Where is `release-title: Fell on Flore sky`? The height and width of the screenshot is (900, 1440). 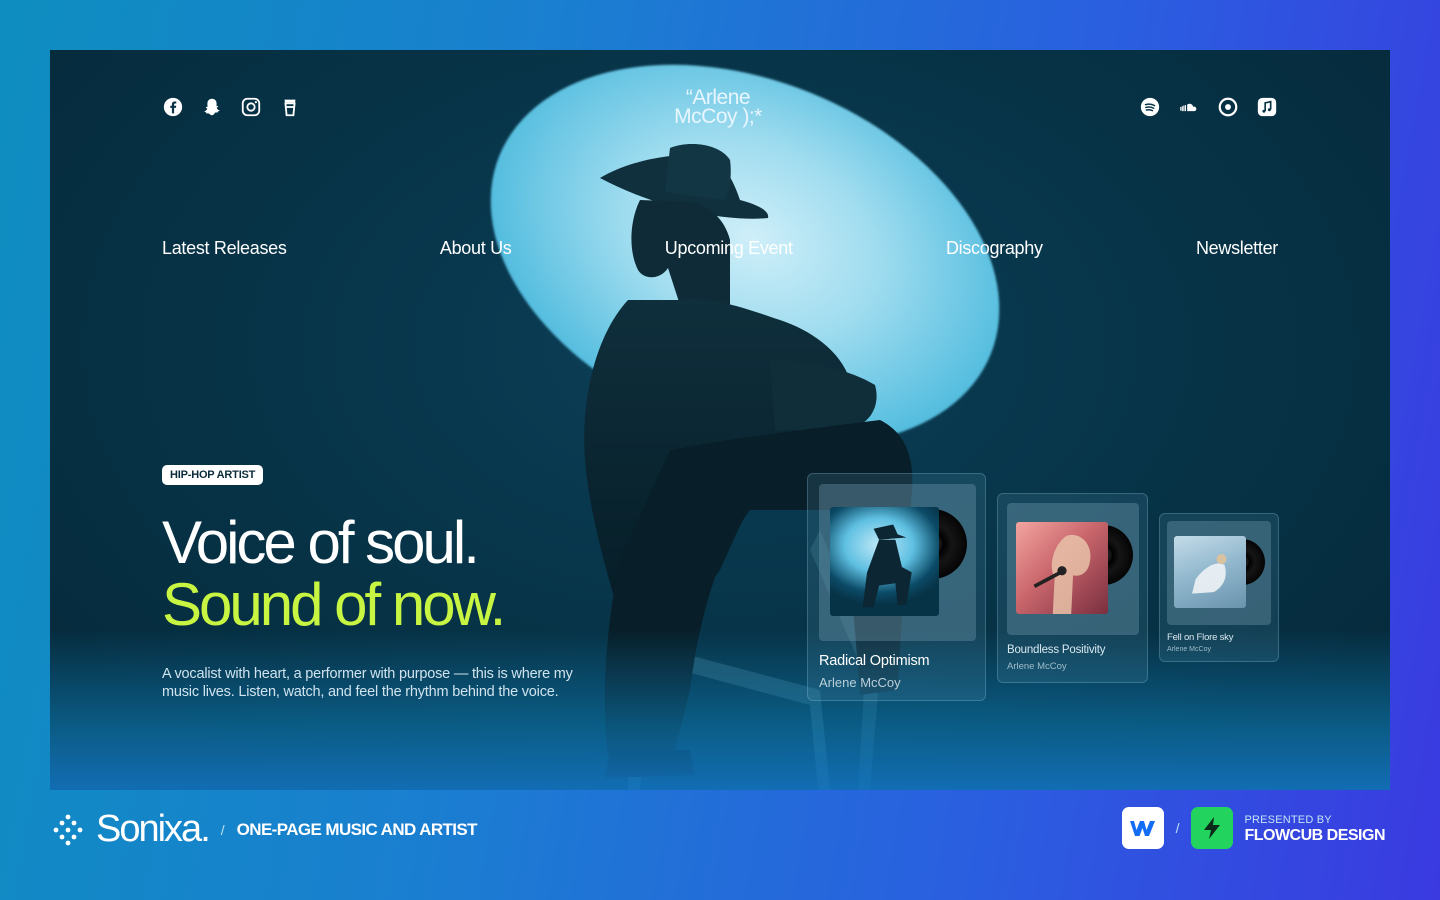
release-title: Fell on Flore sky is located at coordinates (1200, 637).